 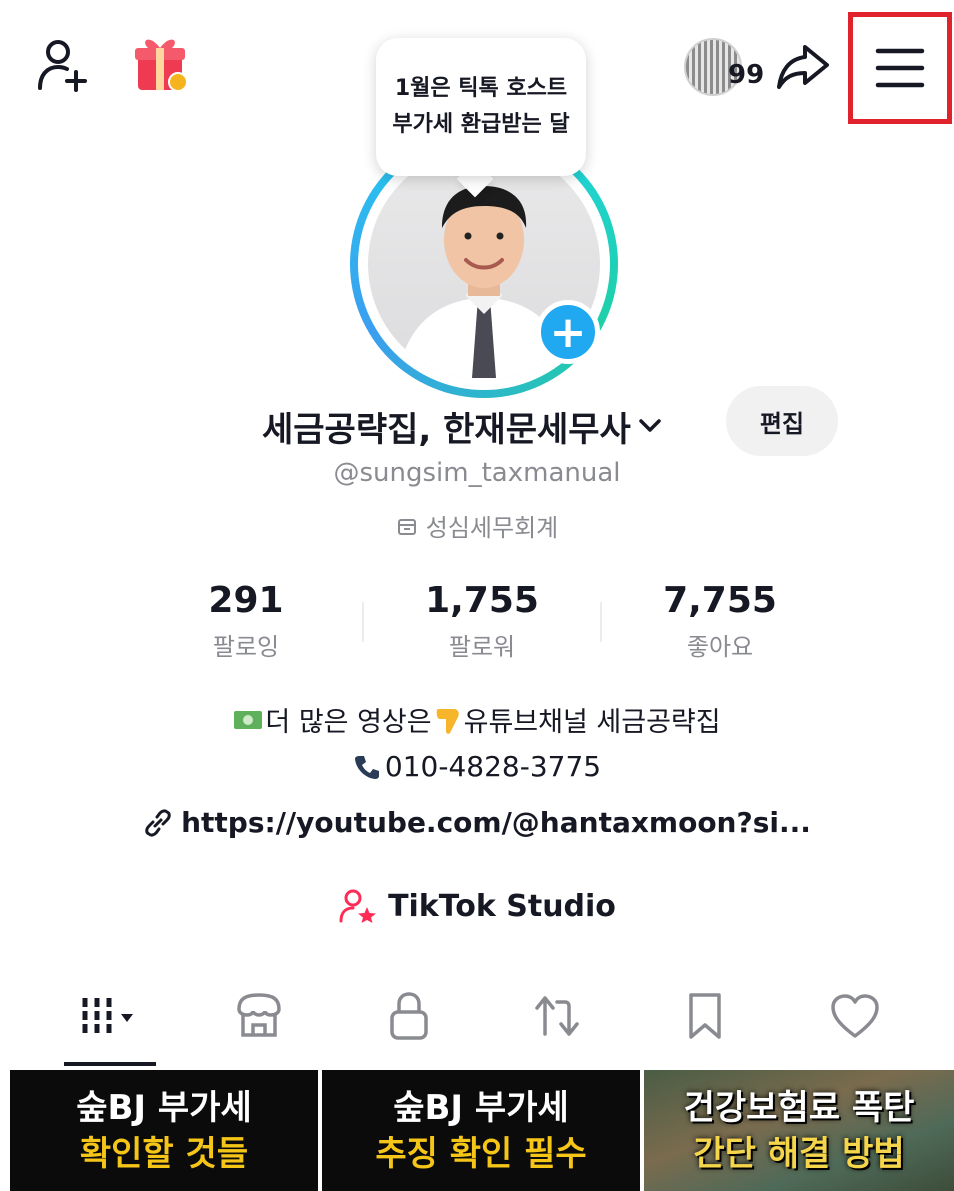 What do you see at coordinates (447, 721) in the screenshot?
I see `pointing-down-icon` at bounding box center [447, 721].